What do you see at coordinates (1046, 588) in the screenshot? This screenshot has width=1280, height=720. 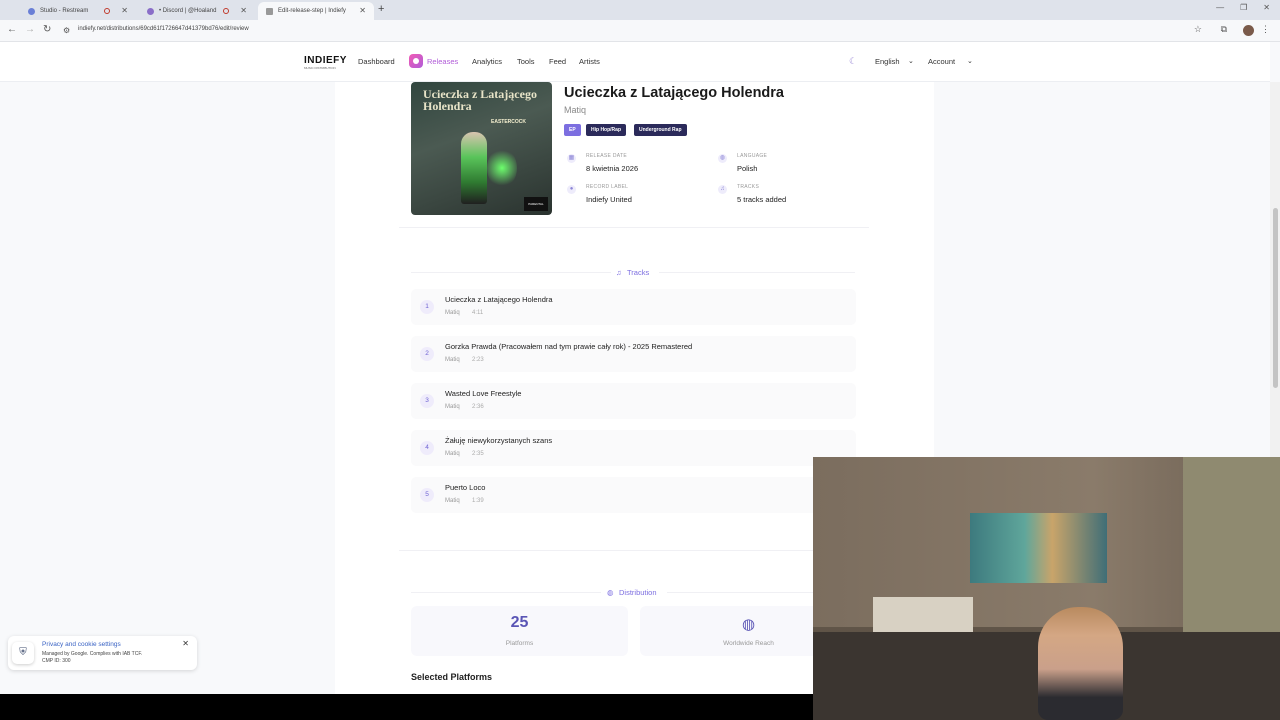 I see `webcam-overlay` at bounding box center [1046, 588].